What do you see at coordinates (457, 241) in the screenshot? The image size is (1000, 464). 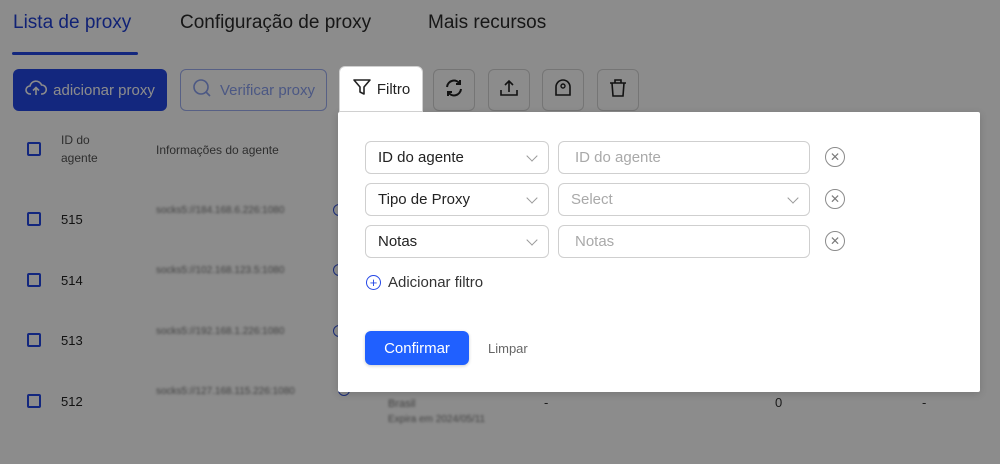 I see `filter-field-select: Notas` at bounding box center [457, 241].